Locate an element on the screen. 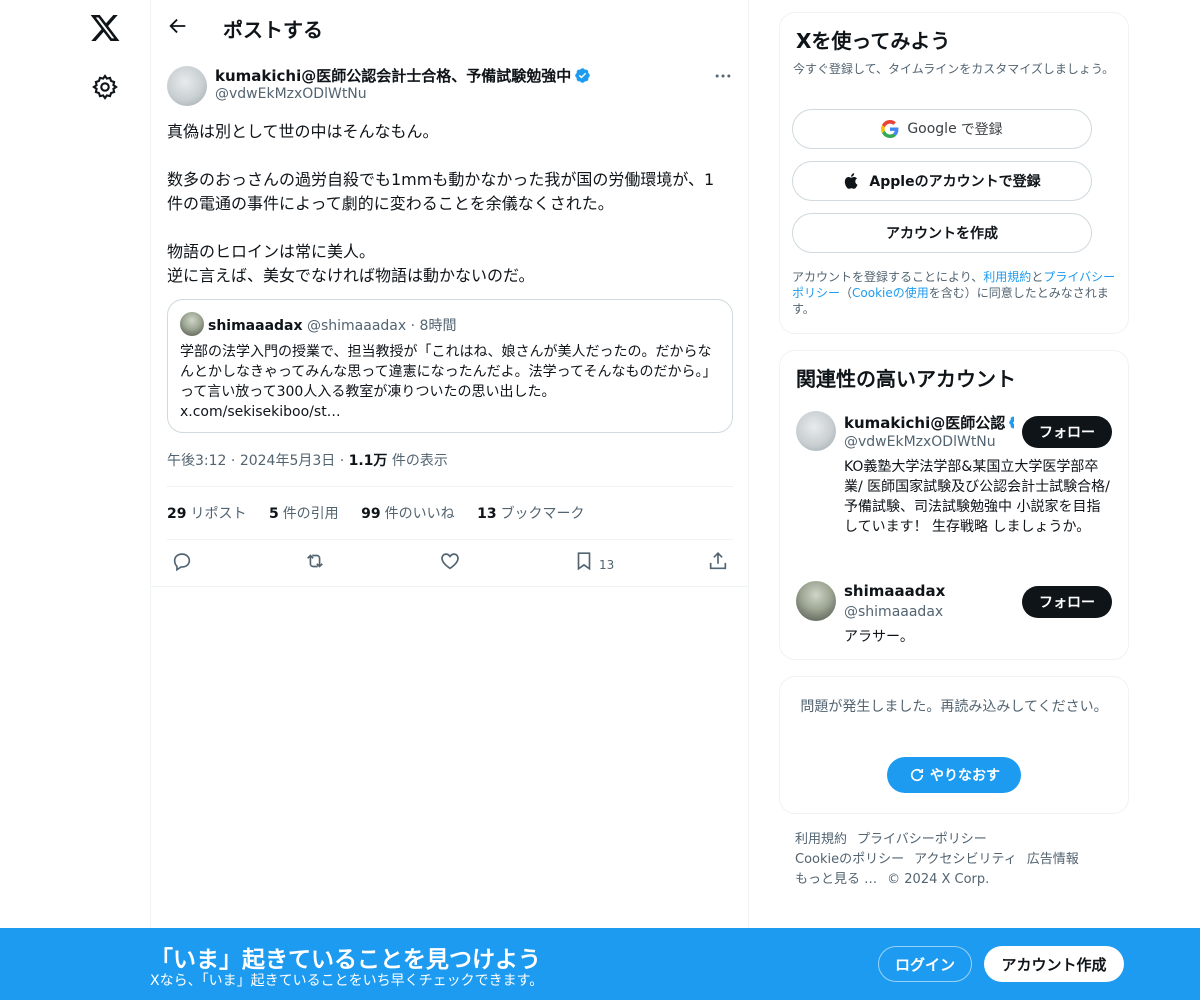 Image resolution: width=1200 pixels, height=1000 pixels. terms-link: 利用規約 is located at coordinates (1007, 277).